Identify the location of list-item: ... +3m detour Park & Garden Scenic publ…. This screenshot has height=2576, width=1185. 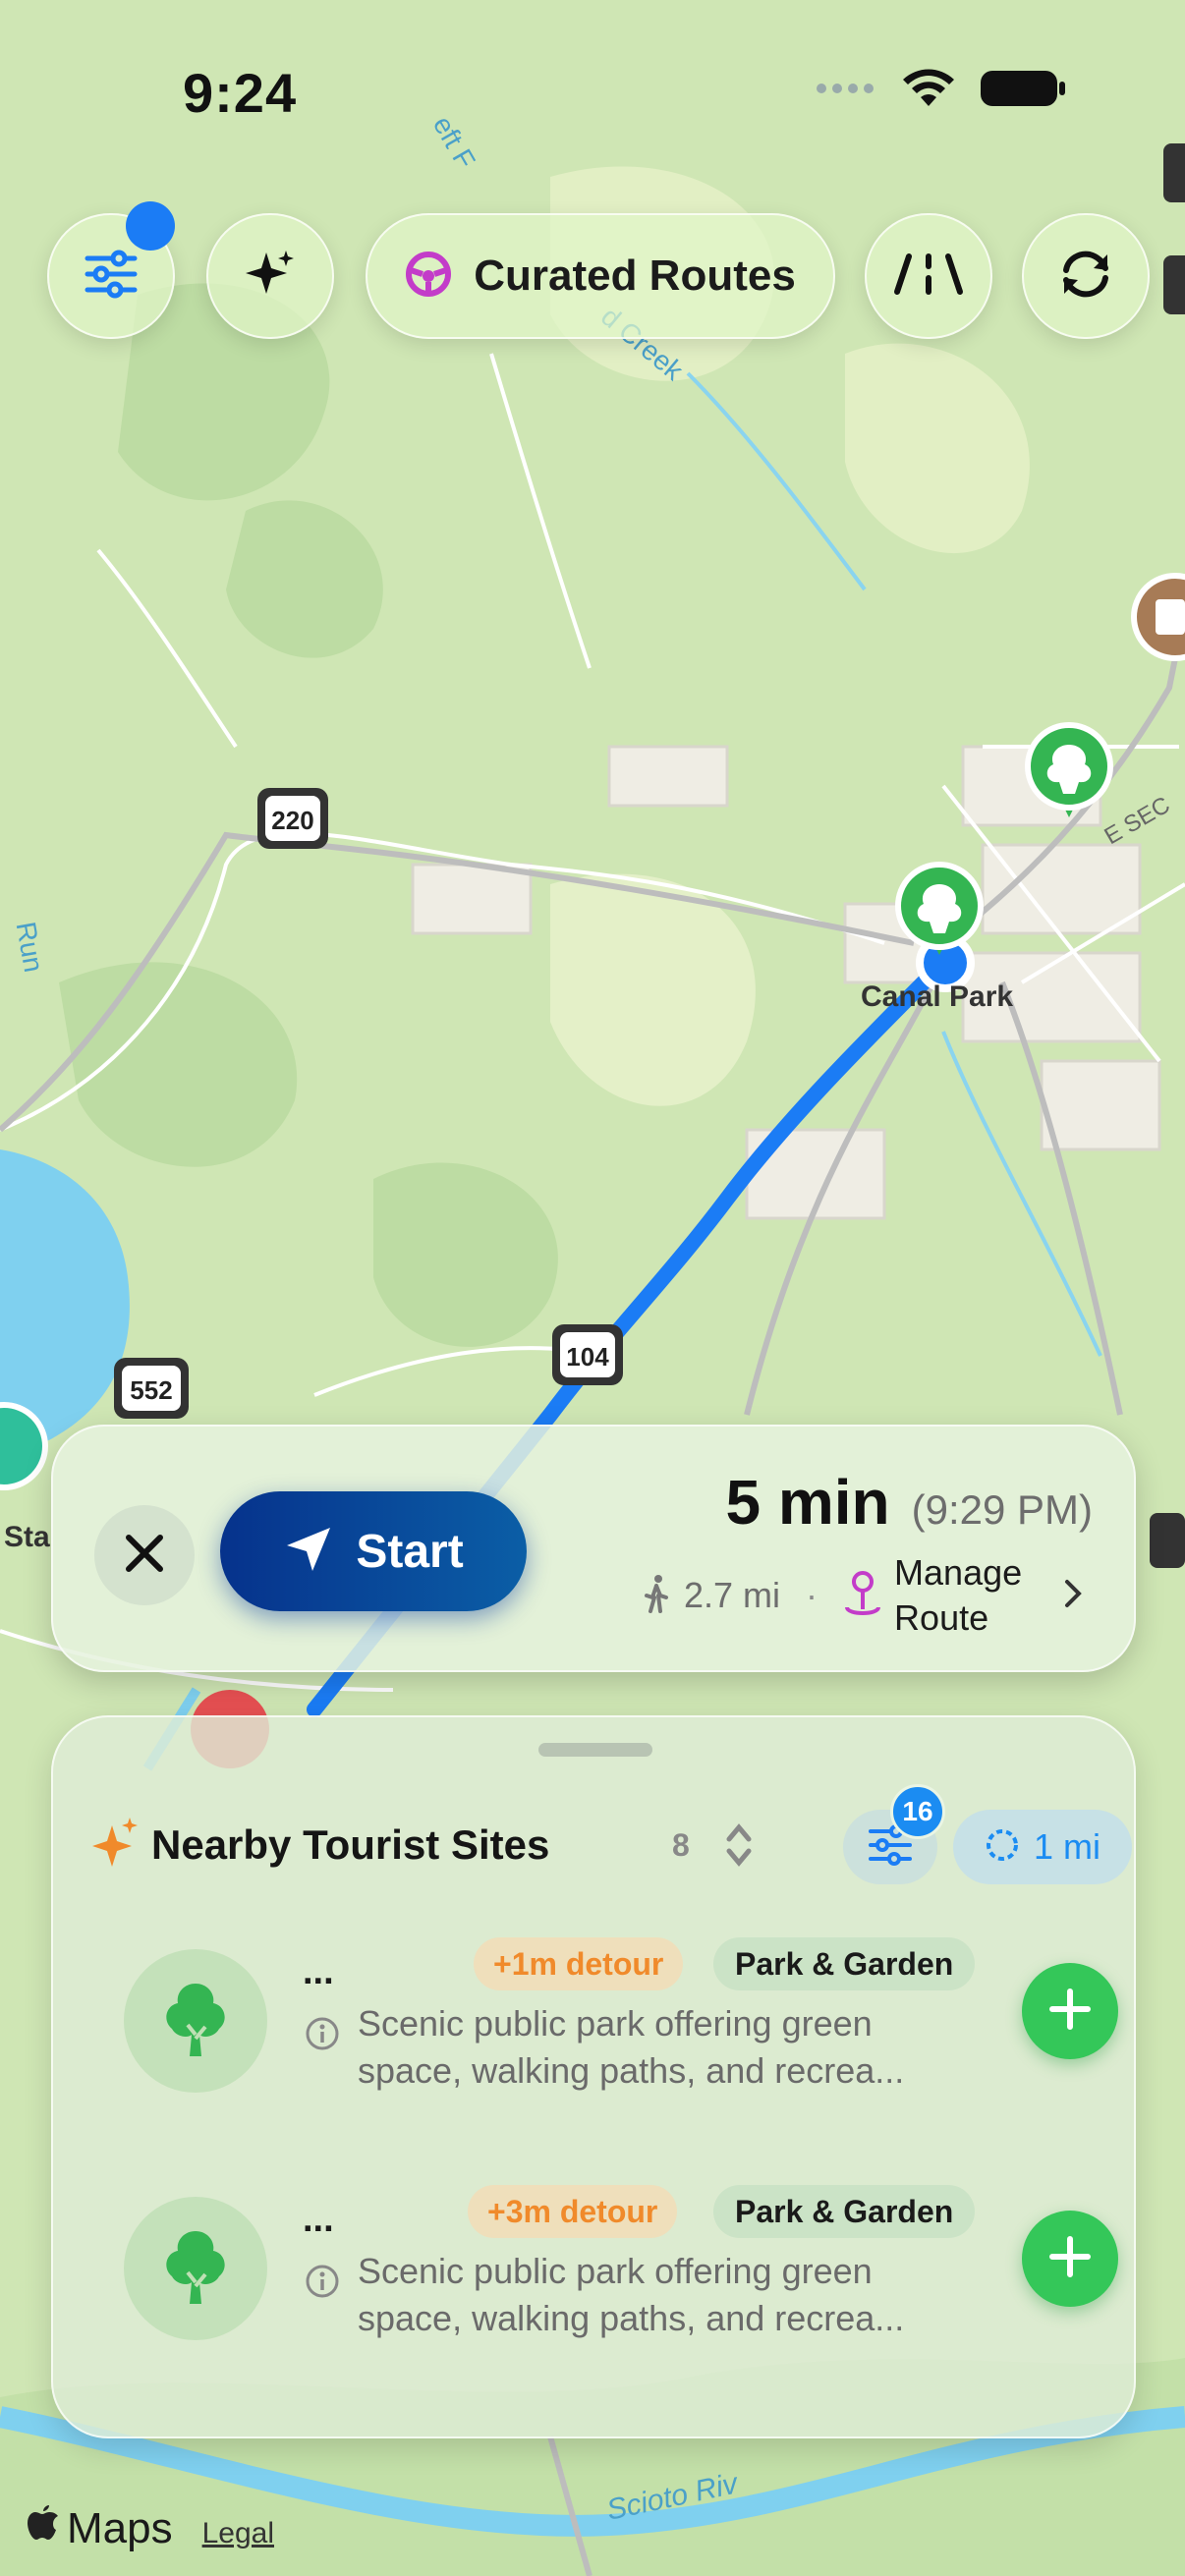
(621, 2267).